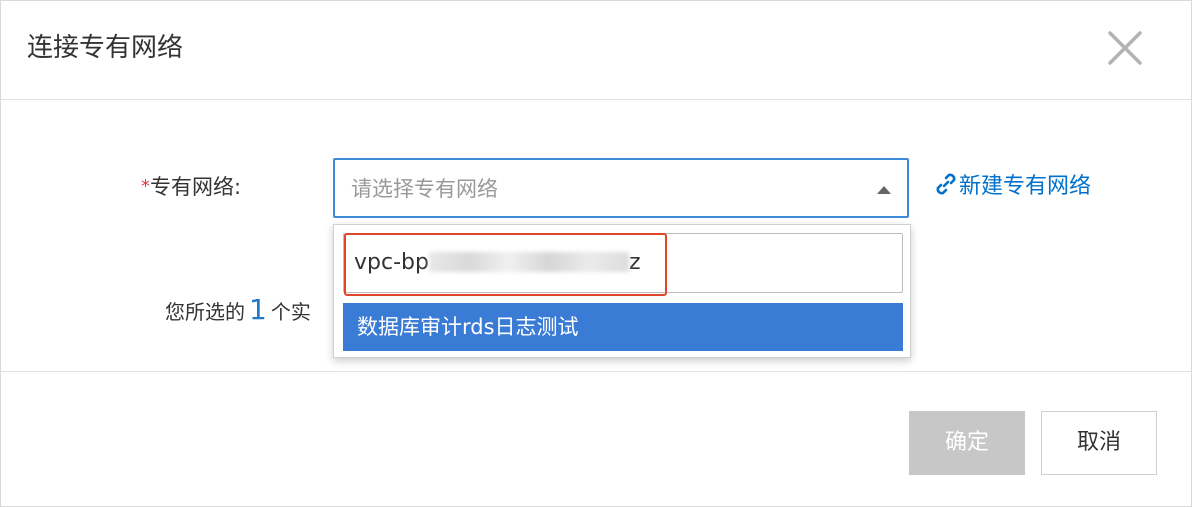 The image size is (1192, 507). What do you see at coordinates (623, 327) in the screenshot?
I see `dropdown-option: 数据库审计rds日志测试` at bounding box center [623, 327].